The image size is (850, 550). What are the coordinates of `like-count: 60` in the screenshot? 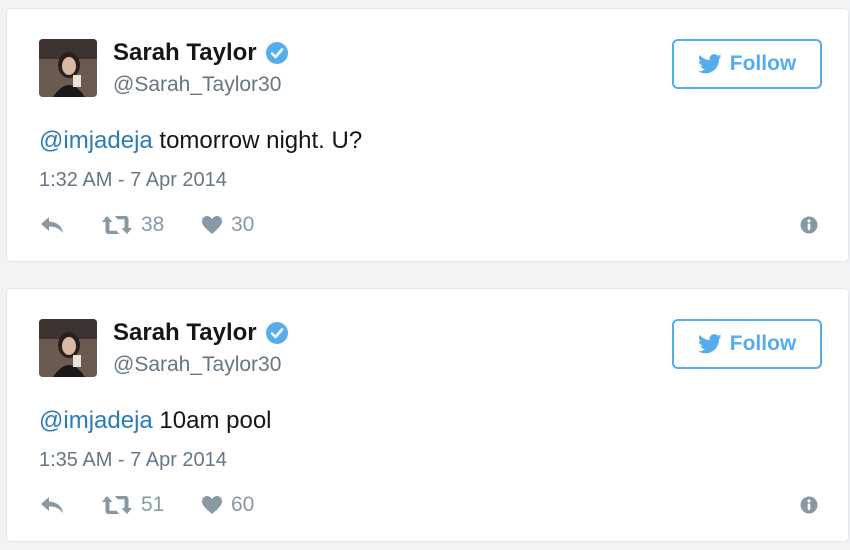 It's located at (243, 504).